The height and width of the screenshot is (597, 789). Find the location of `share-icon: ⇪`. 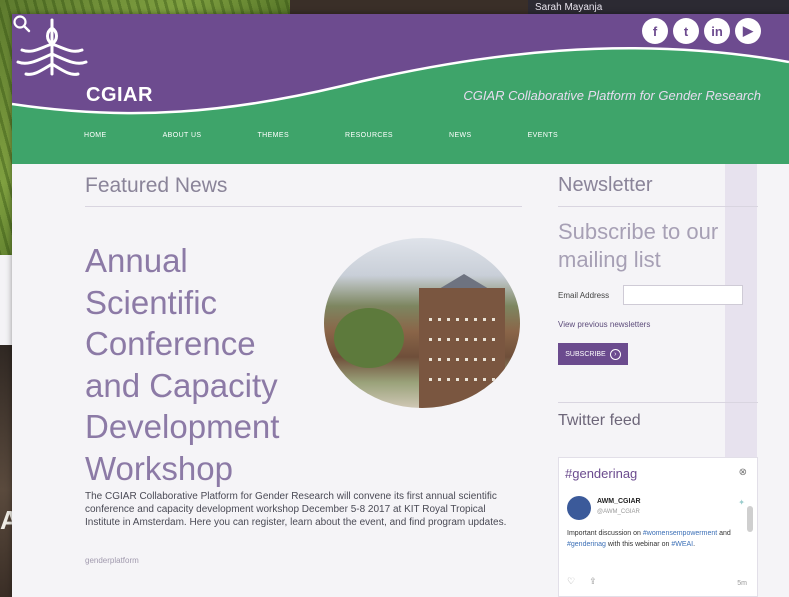

share-icon: ⇪ is located at coordinates (593, 581).